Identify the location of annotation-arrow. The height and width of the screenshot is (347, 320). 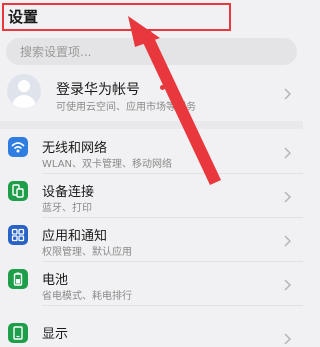
(174, 100).